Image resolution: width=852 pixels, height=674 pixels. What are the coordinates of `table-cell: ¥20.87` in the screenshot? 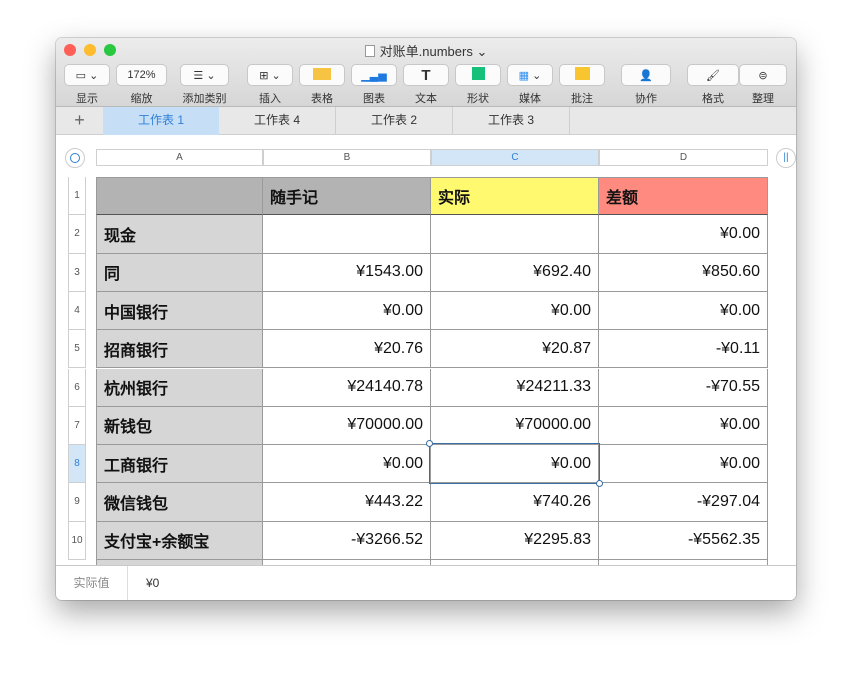 It's located at (515, 349).